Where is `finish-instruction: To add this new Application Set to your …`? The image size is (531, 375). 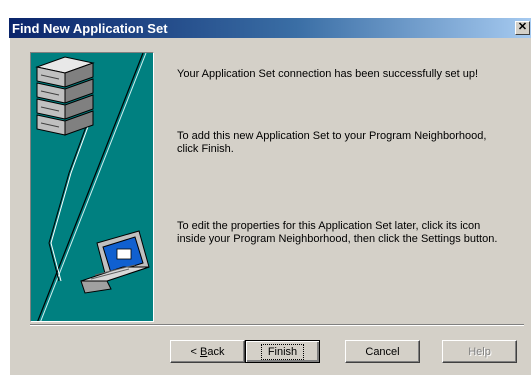 finish-instruction: To add this new Application Set to your … is located at coordinates (332, 142).